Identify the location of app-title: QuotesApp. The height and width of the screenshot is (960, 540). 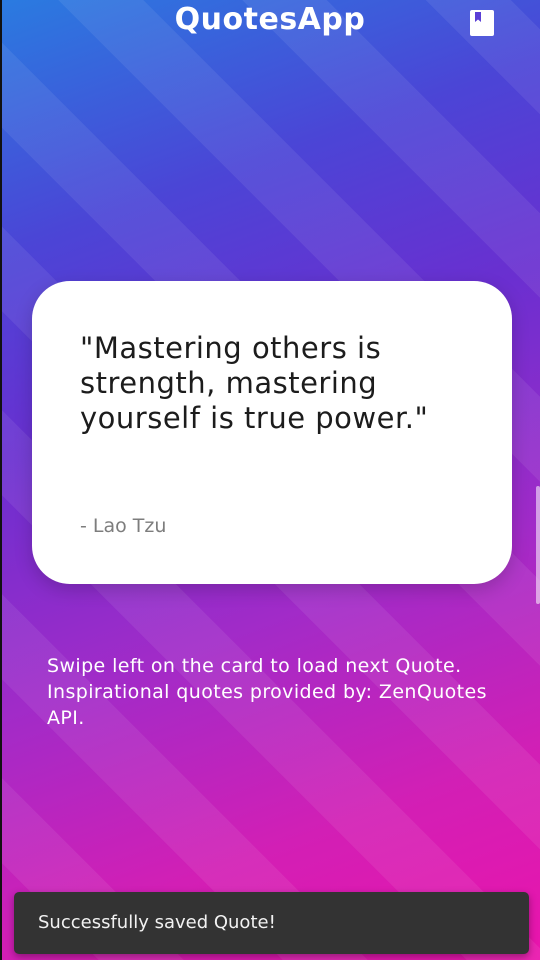
(270, 19).